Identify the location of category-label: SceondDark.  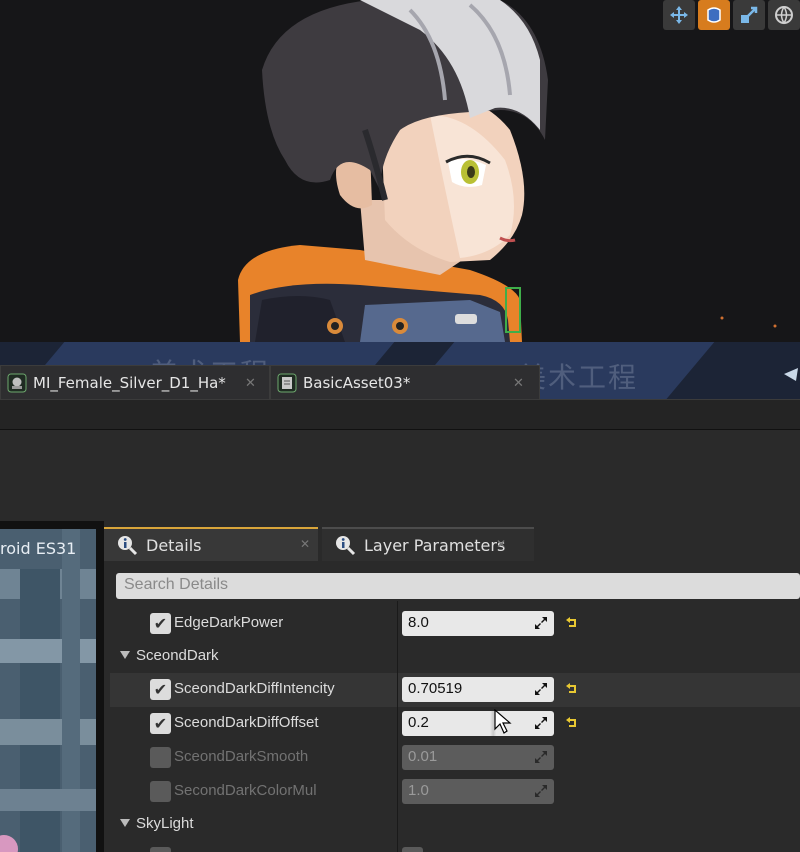
(177, 655).